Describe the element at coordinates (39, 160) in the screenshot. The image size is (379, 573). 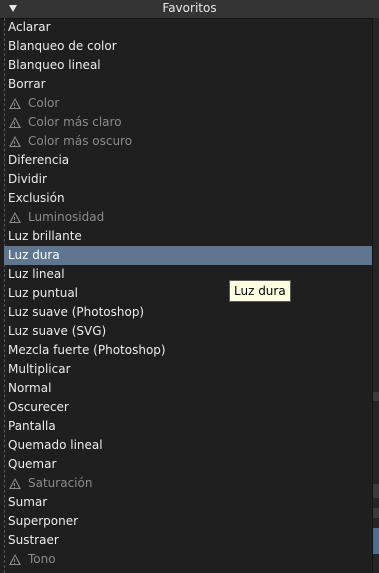
I see `list-item-label: Diferencia` at that location.